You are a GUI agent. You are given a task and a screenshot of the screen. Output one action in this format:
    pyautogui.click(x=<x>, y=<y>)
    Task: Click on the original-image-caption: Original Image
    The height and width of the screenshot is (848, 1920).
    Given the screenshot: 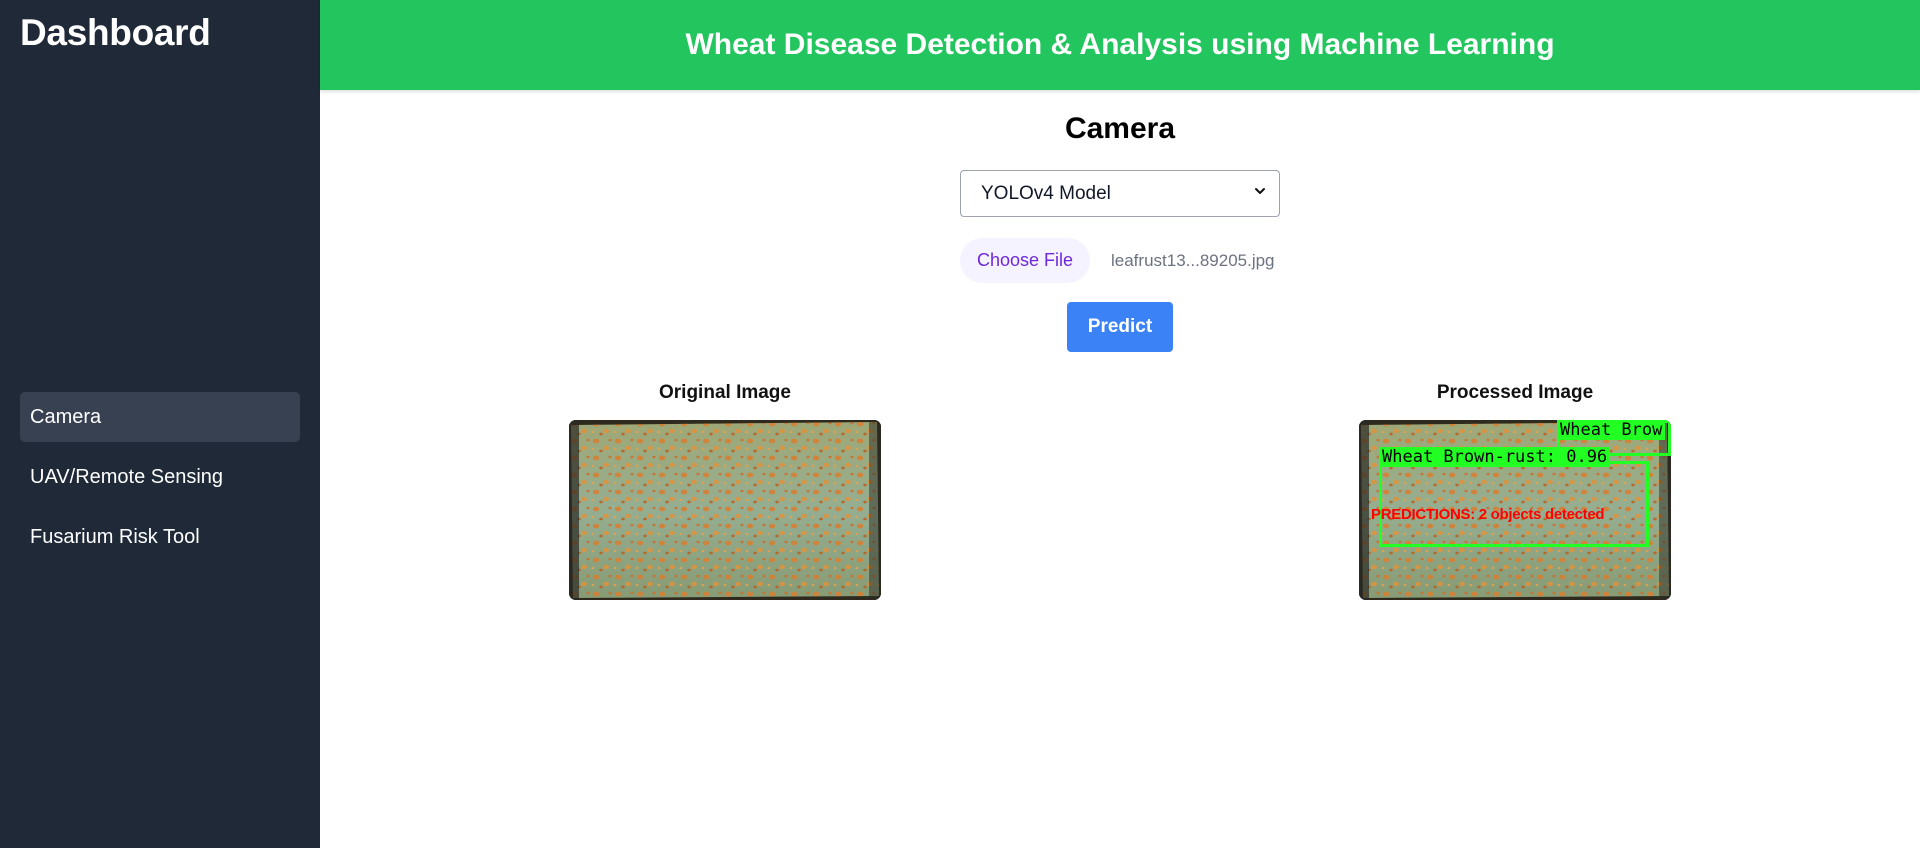 What is the action you would take?
    pyautogui.click(x=725, y=392)
    